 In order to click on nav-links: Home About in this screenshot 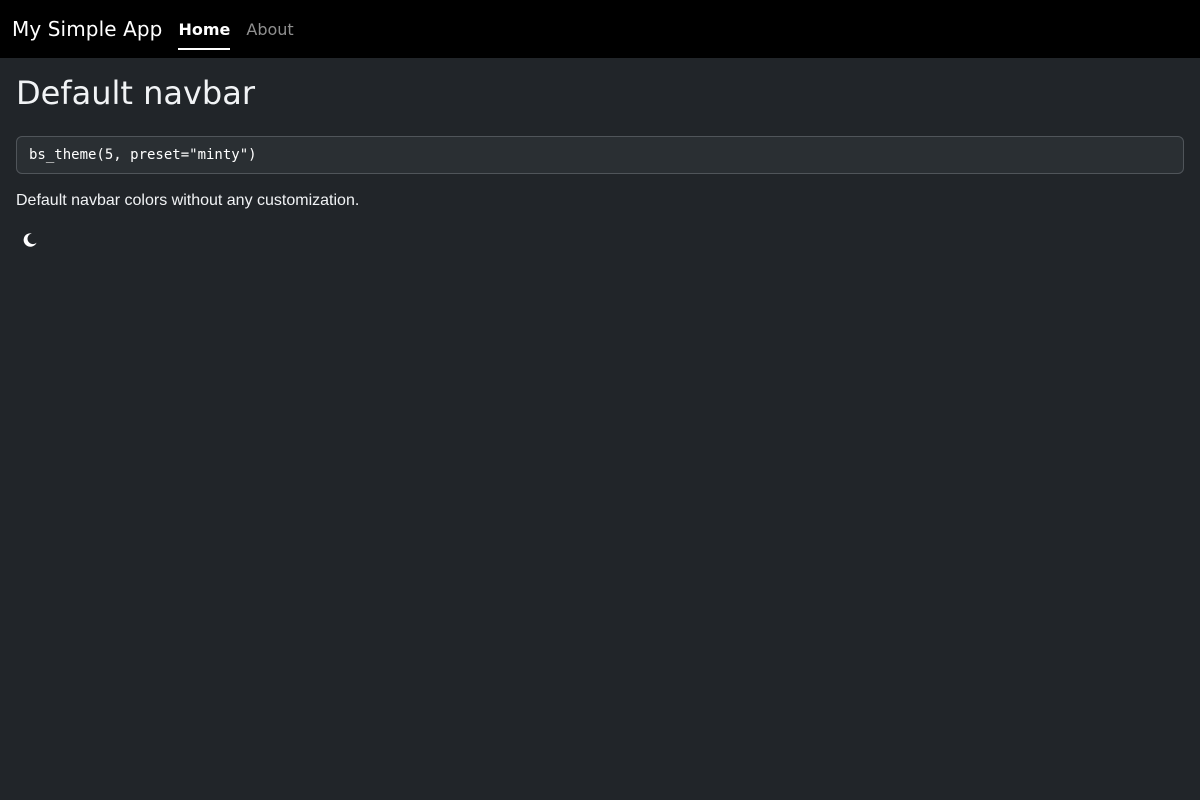, I will do `click(243, 29)`.